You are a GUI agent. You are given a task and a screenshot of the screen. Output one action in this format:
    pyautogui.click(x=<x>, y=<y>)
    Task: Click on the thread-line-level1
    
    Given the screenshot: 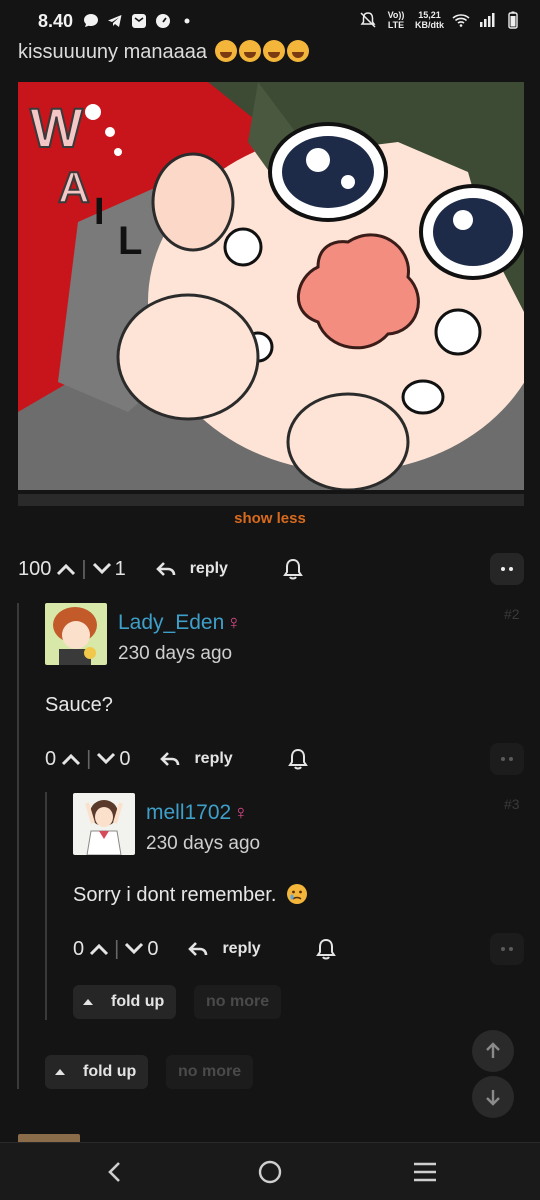 What is the action you would take?
    pyautogui.click(x=18, y=846)
    